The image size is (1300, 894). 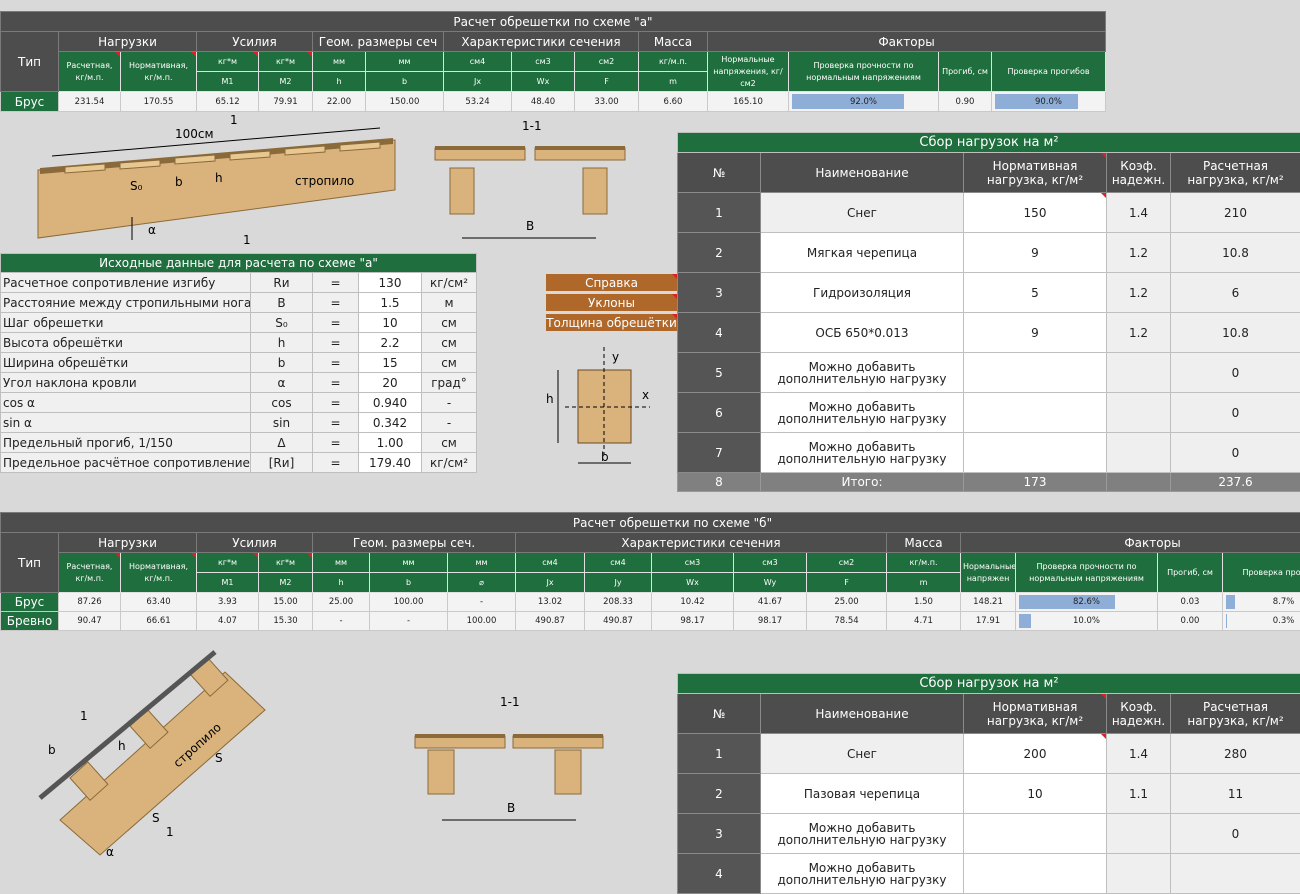 What do you see at coordinates (862, 333) in the screenshot?
I see `load-name: ОСБ 650*0.013` at bounding box center [862, 333].